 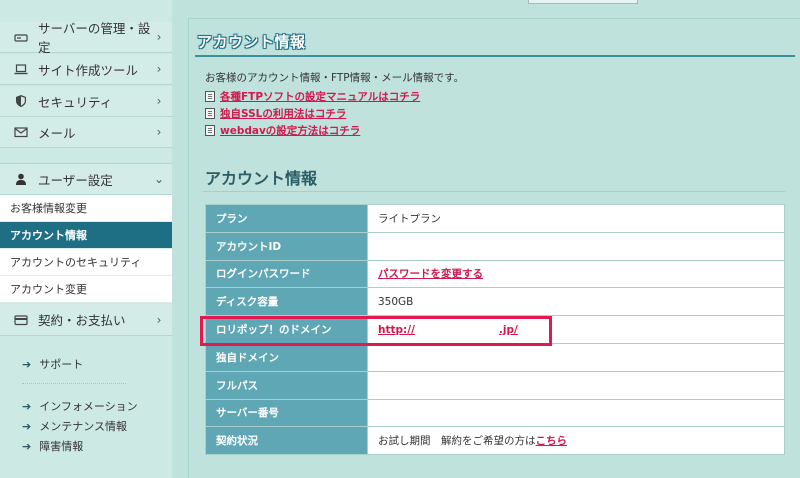 I want to click on sidebar-link-support: ➔ サポート, so click(x=52, y=364).